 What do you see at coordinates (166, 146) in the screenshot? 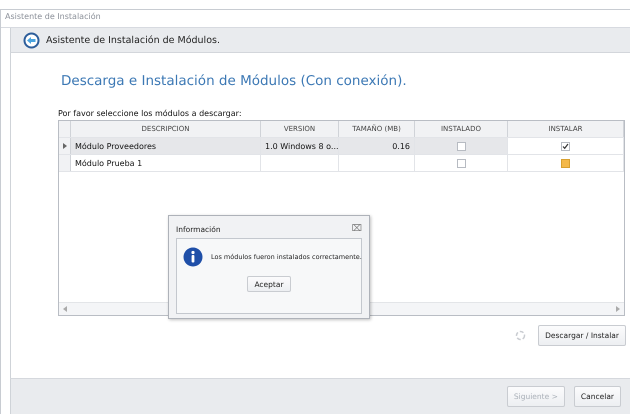
I see `table-cell: Módulo Proveedores` at bounding box center [166, 146].